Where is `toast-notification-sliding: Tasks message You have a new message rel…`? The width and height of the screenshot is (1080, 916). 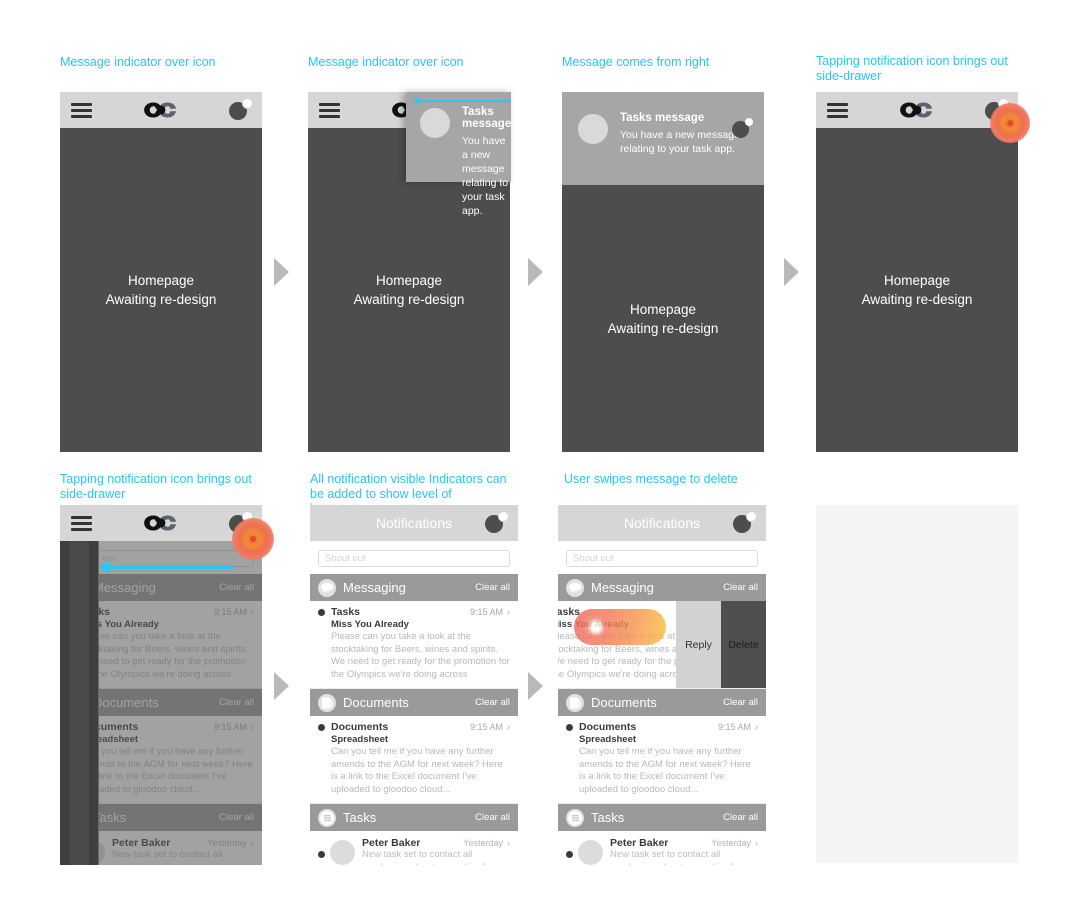 toast-notification-sliding: Tasks message You have a new message rel… is located at coordinates (458, 154).